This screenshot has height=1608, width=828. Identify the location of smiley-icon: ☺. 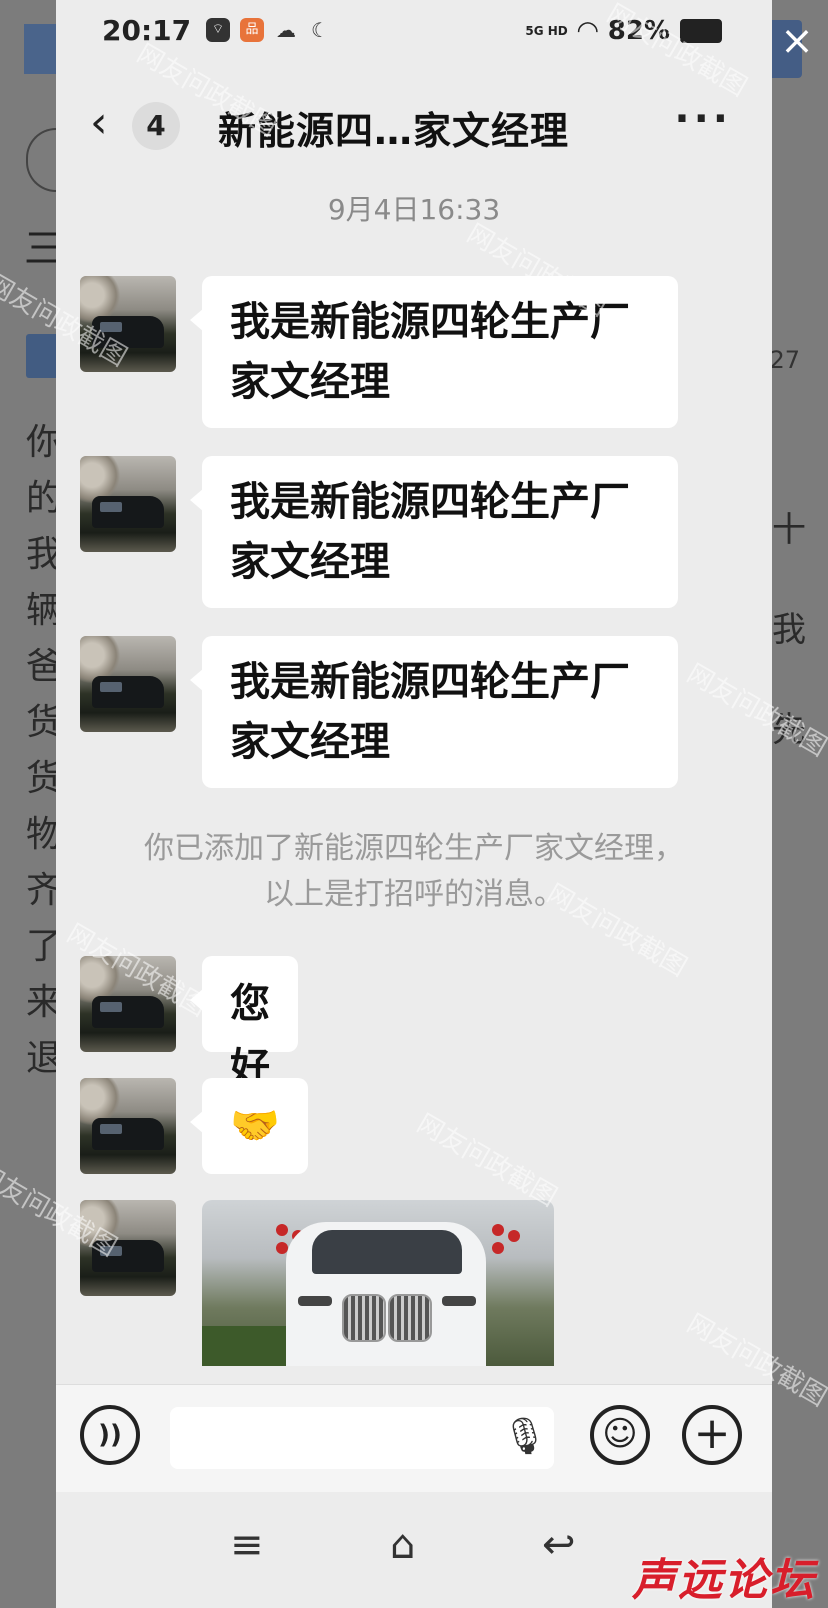
(620, 1435).